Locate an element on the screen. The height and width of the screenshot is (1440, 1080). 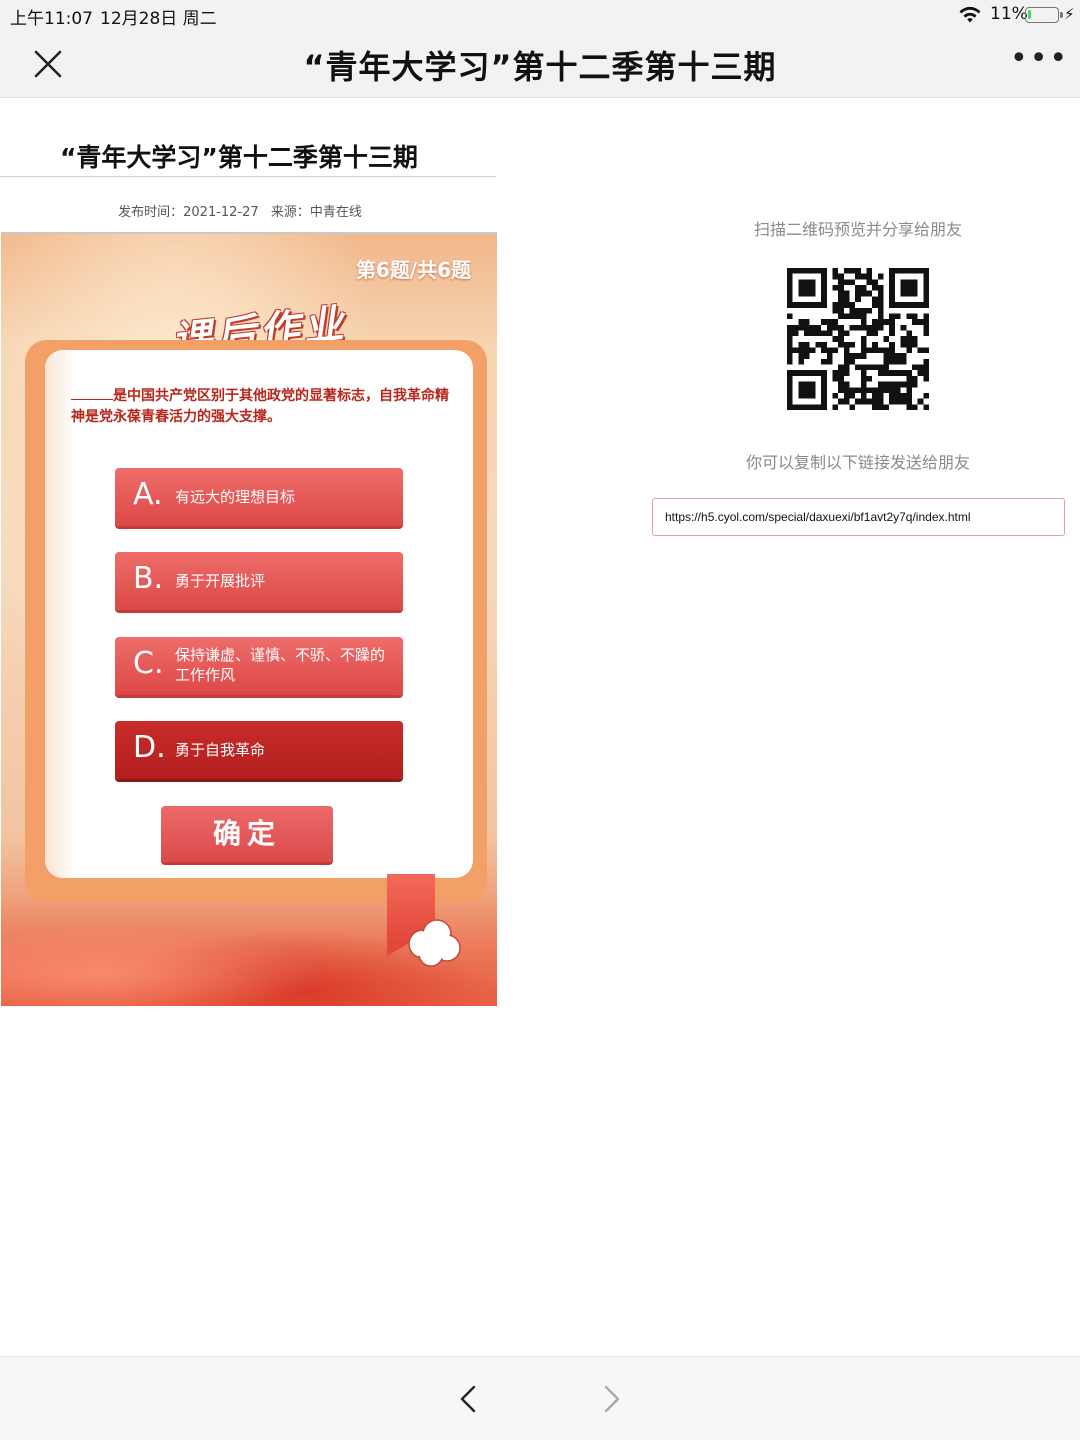
option-c: C. 保持谦虚、谨慎、不骄、不躁的工作作风 is located at coordinates (259, 666).